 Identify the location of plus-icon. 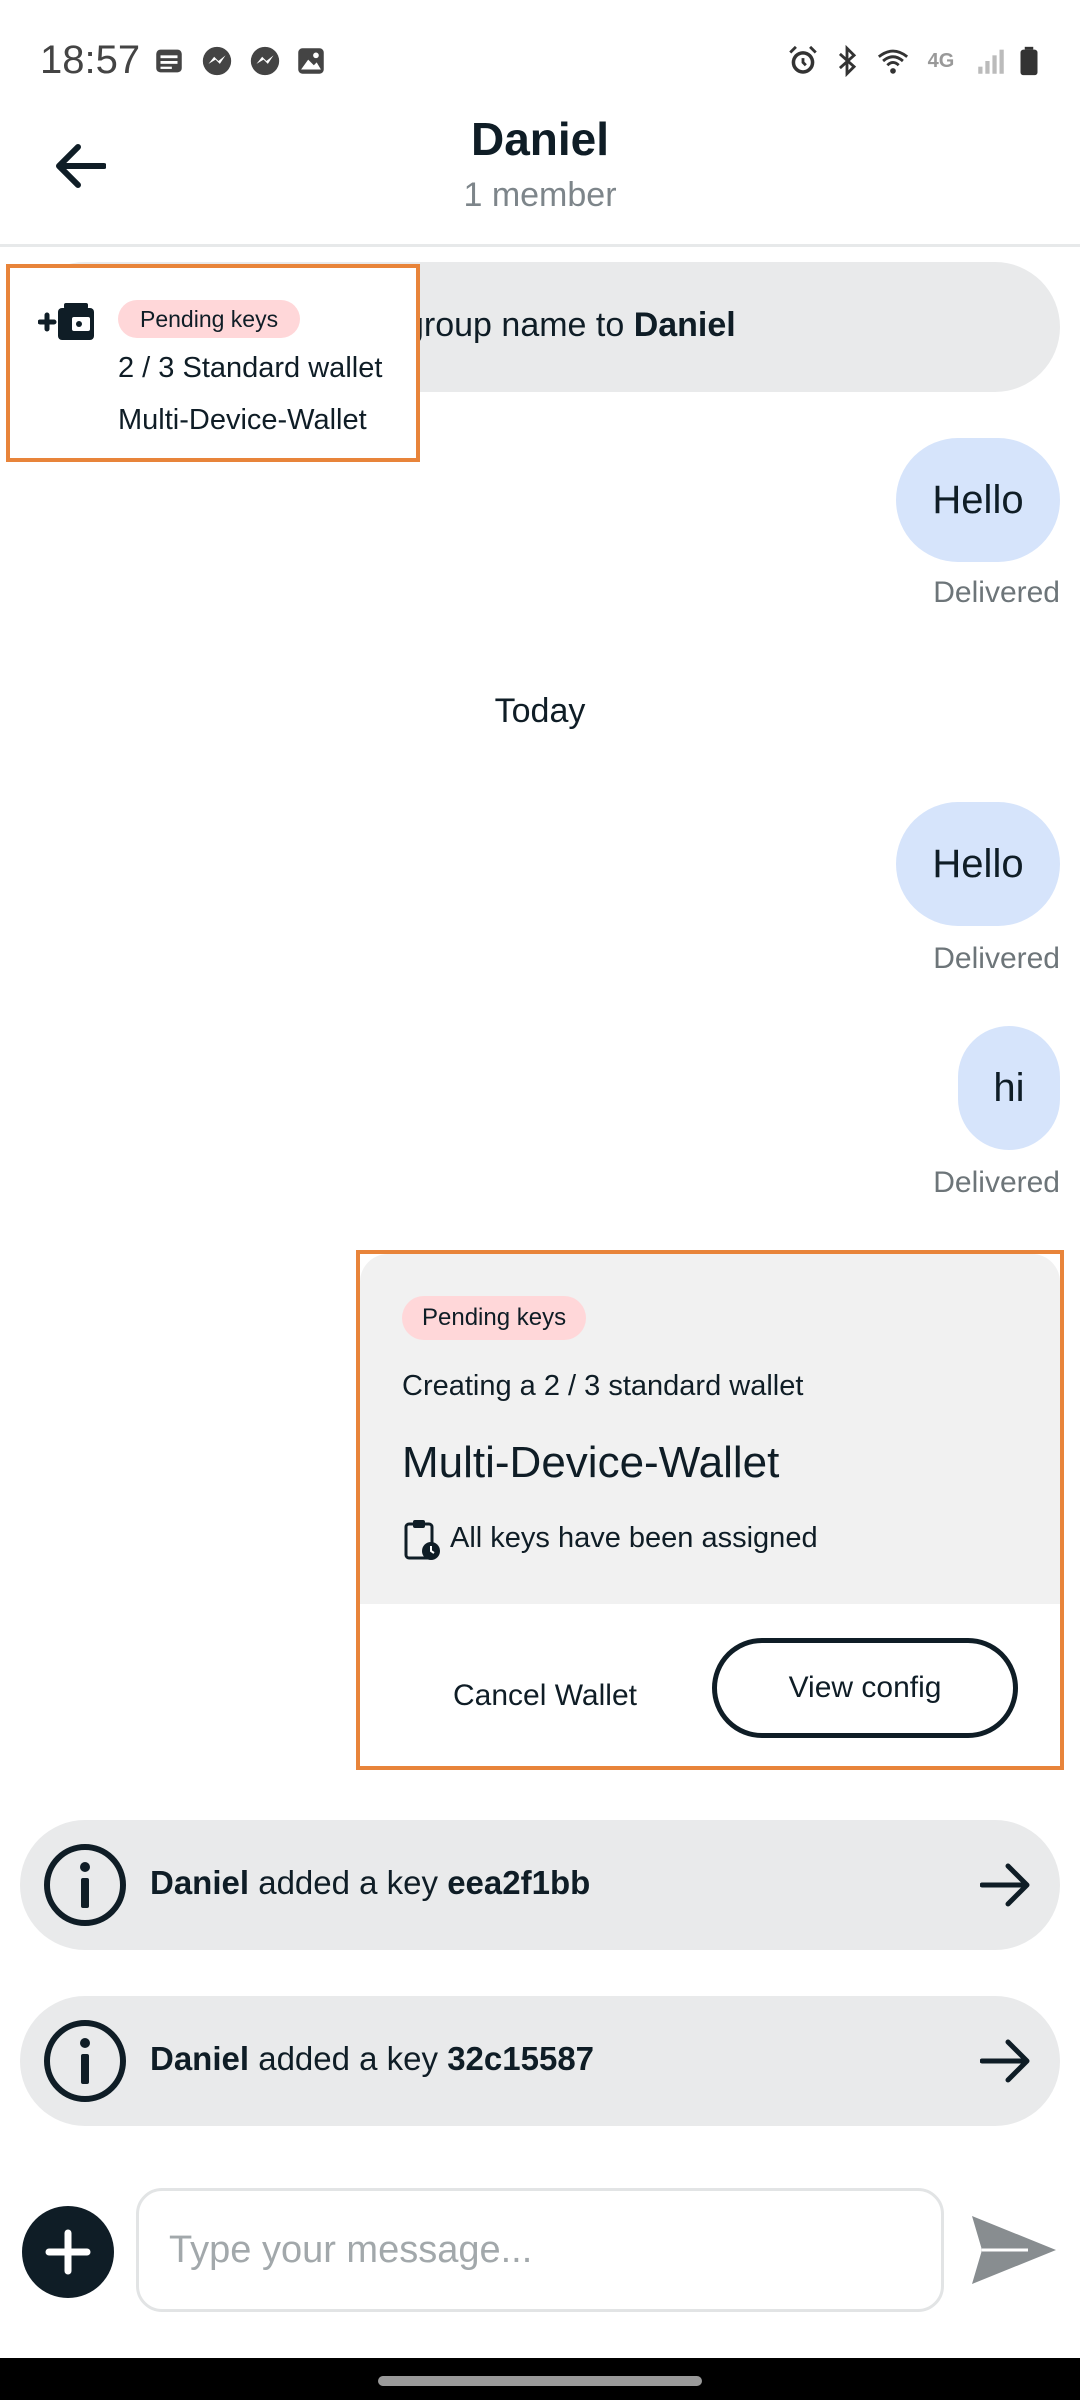
(68, 2252).